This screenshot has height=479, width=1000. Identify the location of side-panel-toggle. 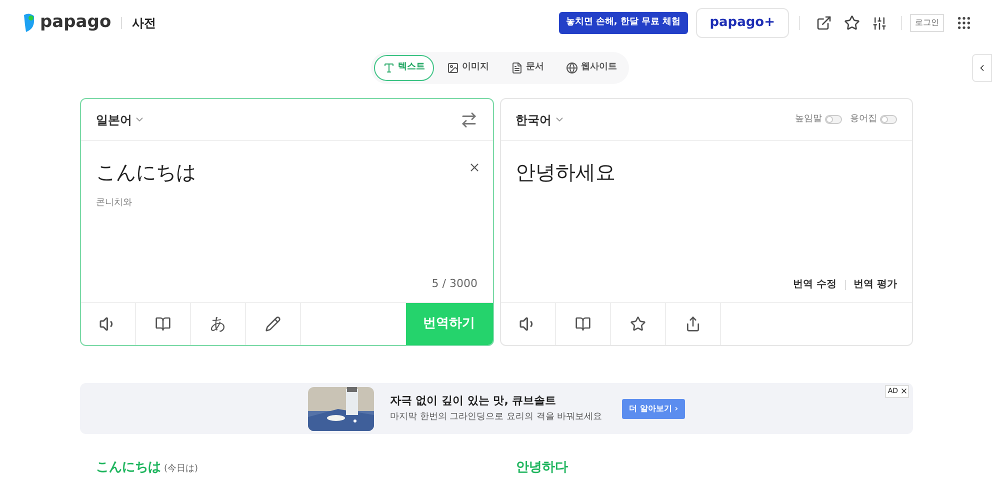
(982, 68).